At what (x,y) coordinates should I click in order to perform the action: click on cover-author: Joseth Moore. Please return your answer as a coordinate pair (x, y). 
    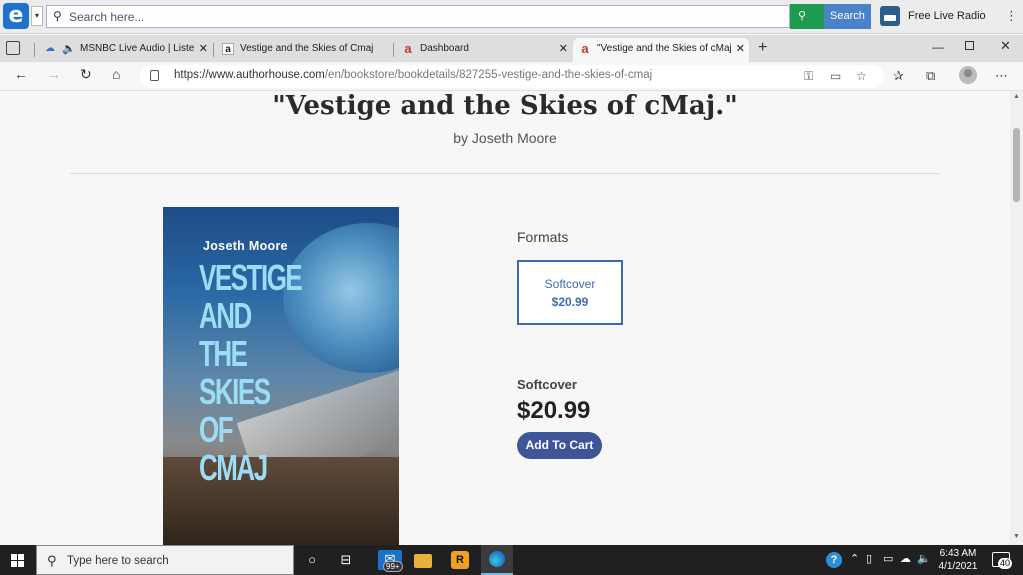
    Looking at the image, I should click on (245, 246).